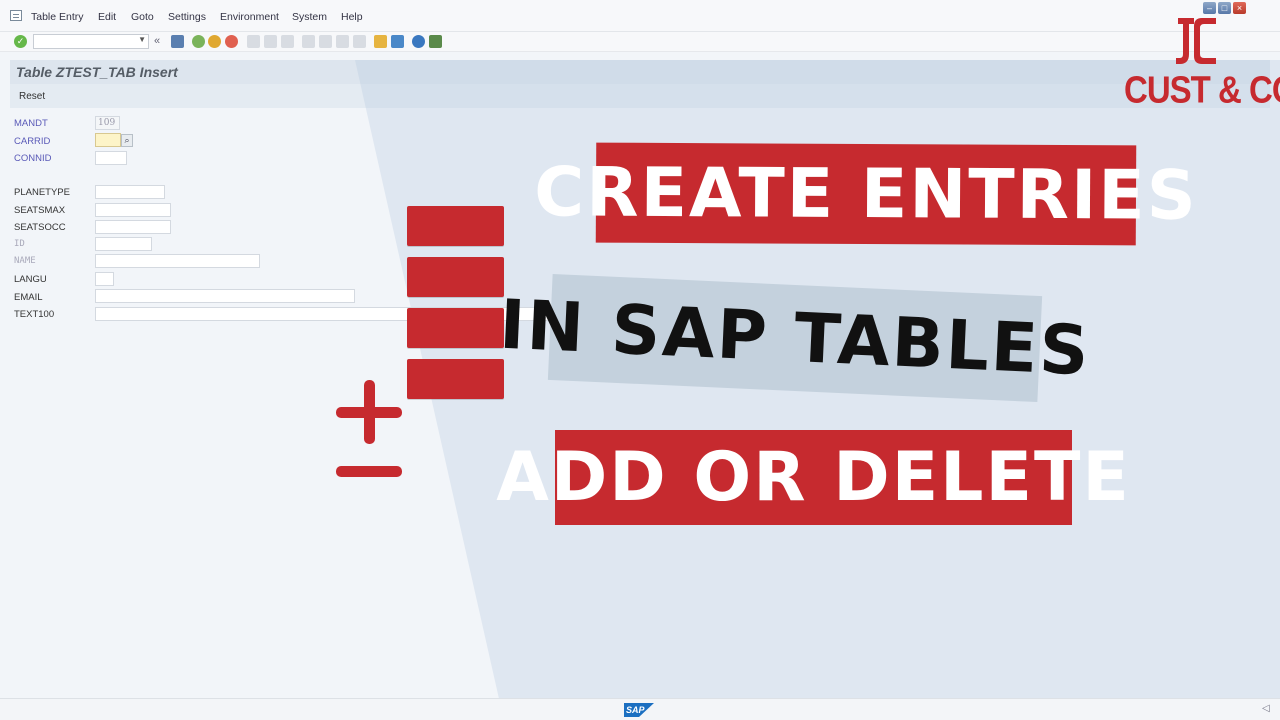 This screenshot has height=720, width=1280. I want to click on cancel-icon, so click(231, 41).